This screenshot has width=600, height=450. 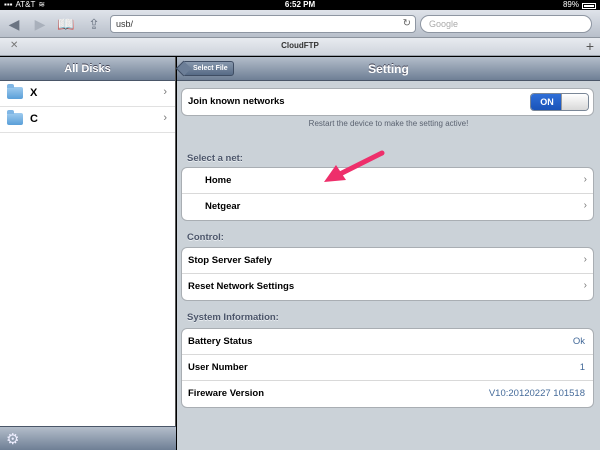 What do you see at coordinates (94, 24) in the screenshot?
I see `share-icon: ⇪` at bounding box center [94, 24].